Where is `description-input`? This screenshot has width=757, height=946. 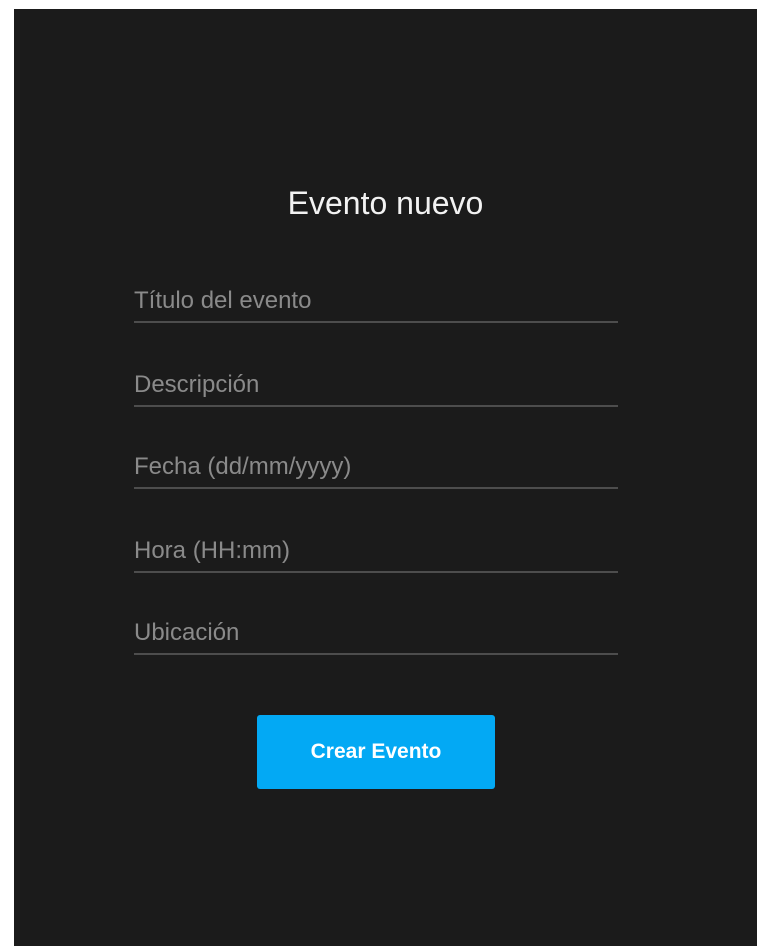 description-input is located at coordinates (376, 385).